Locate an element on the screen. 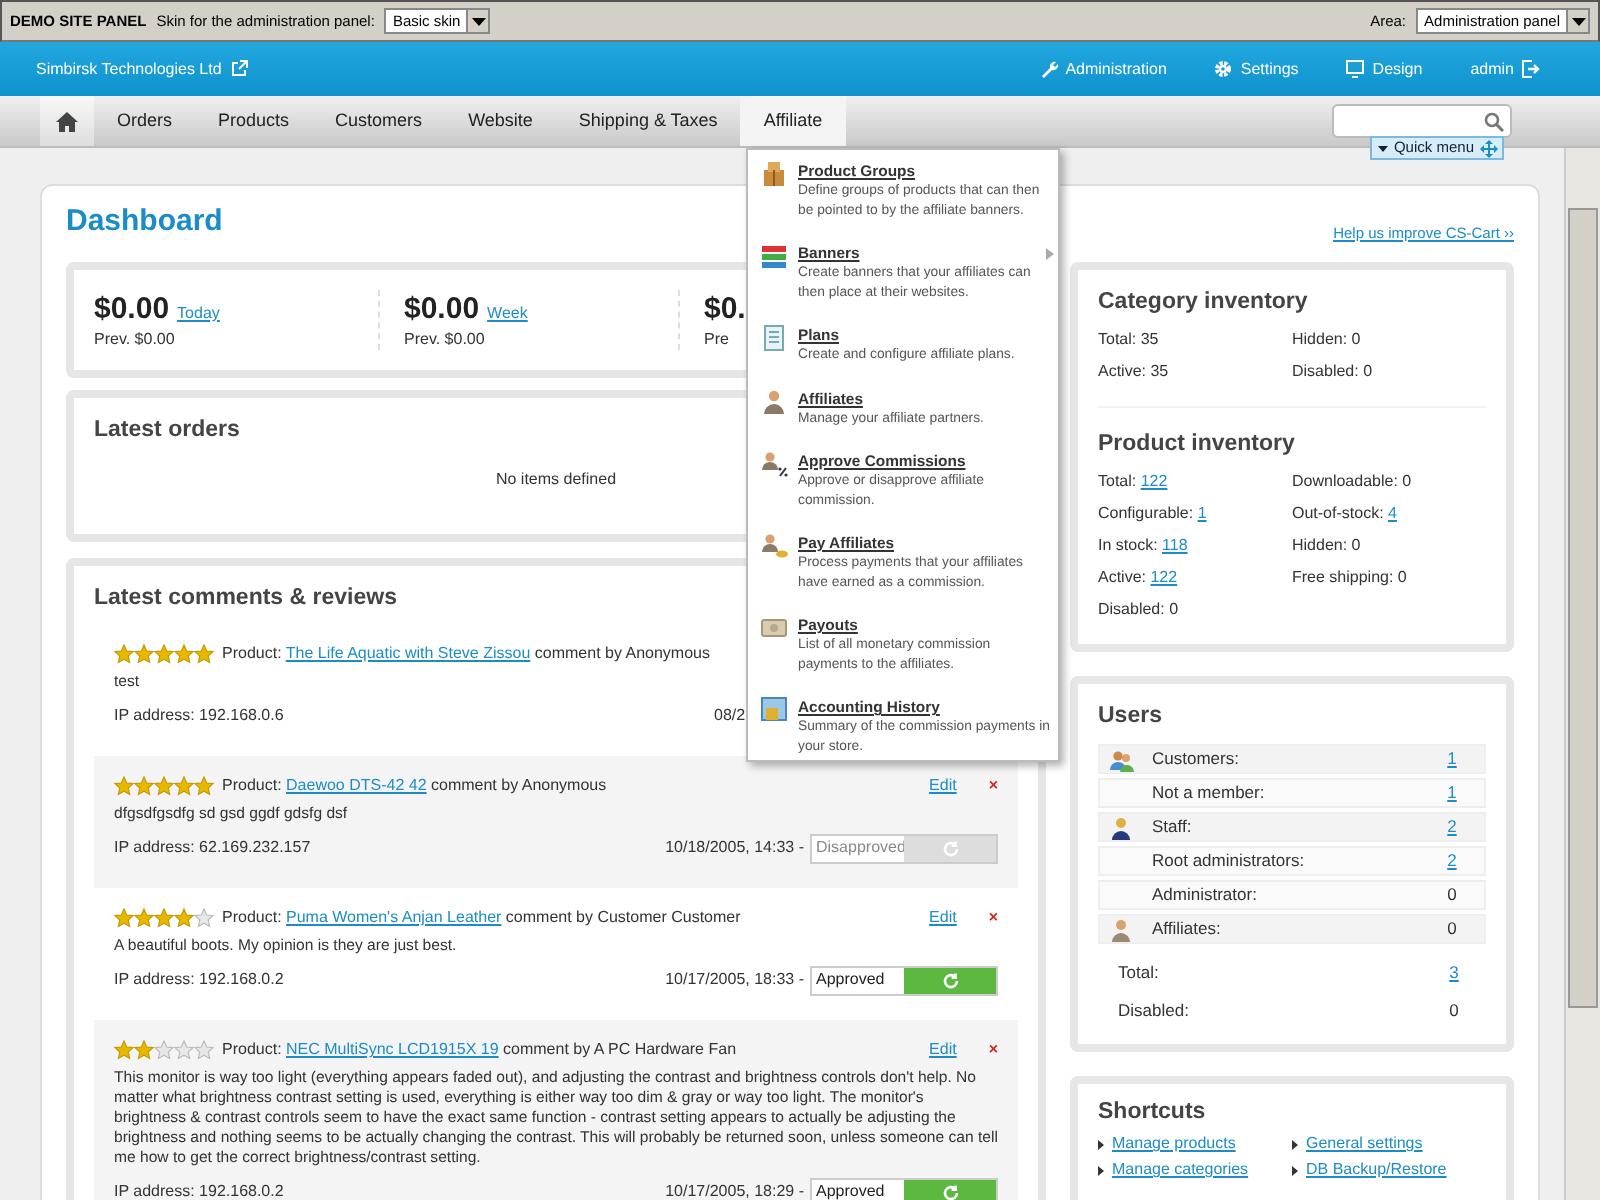 This screenshot has height=1200, width=1600. ip-address: IP address: 192.168.0.2 is located at coordinates (199, 980).